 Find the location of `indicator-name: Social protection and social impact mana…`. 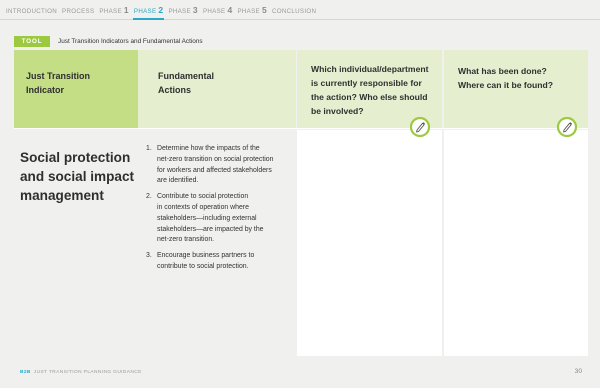

indicator-name: Social protection and social impact mana… is located at coordinates (77, 176).